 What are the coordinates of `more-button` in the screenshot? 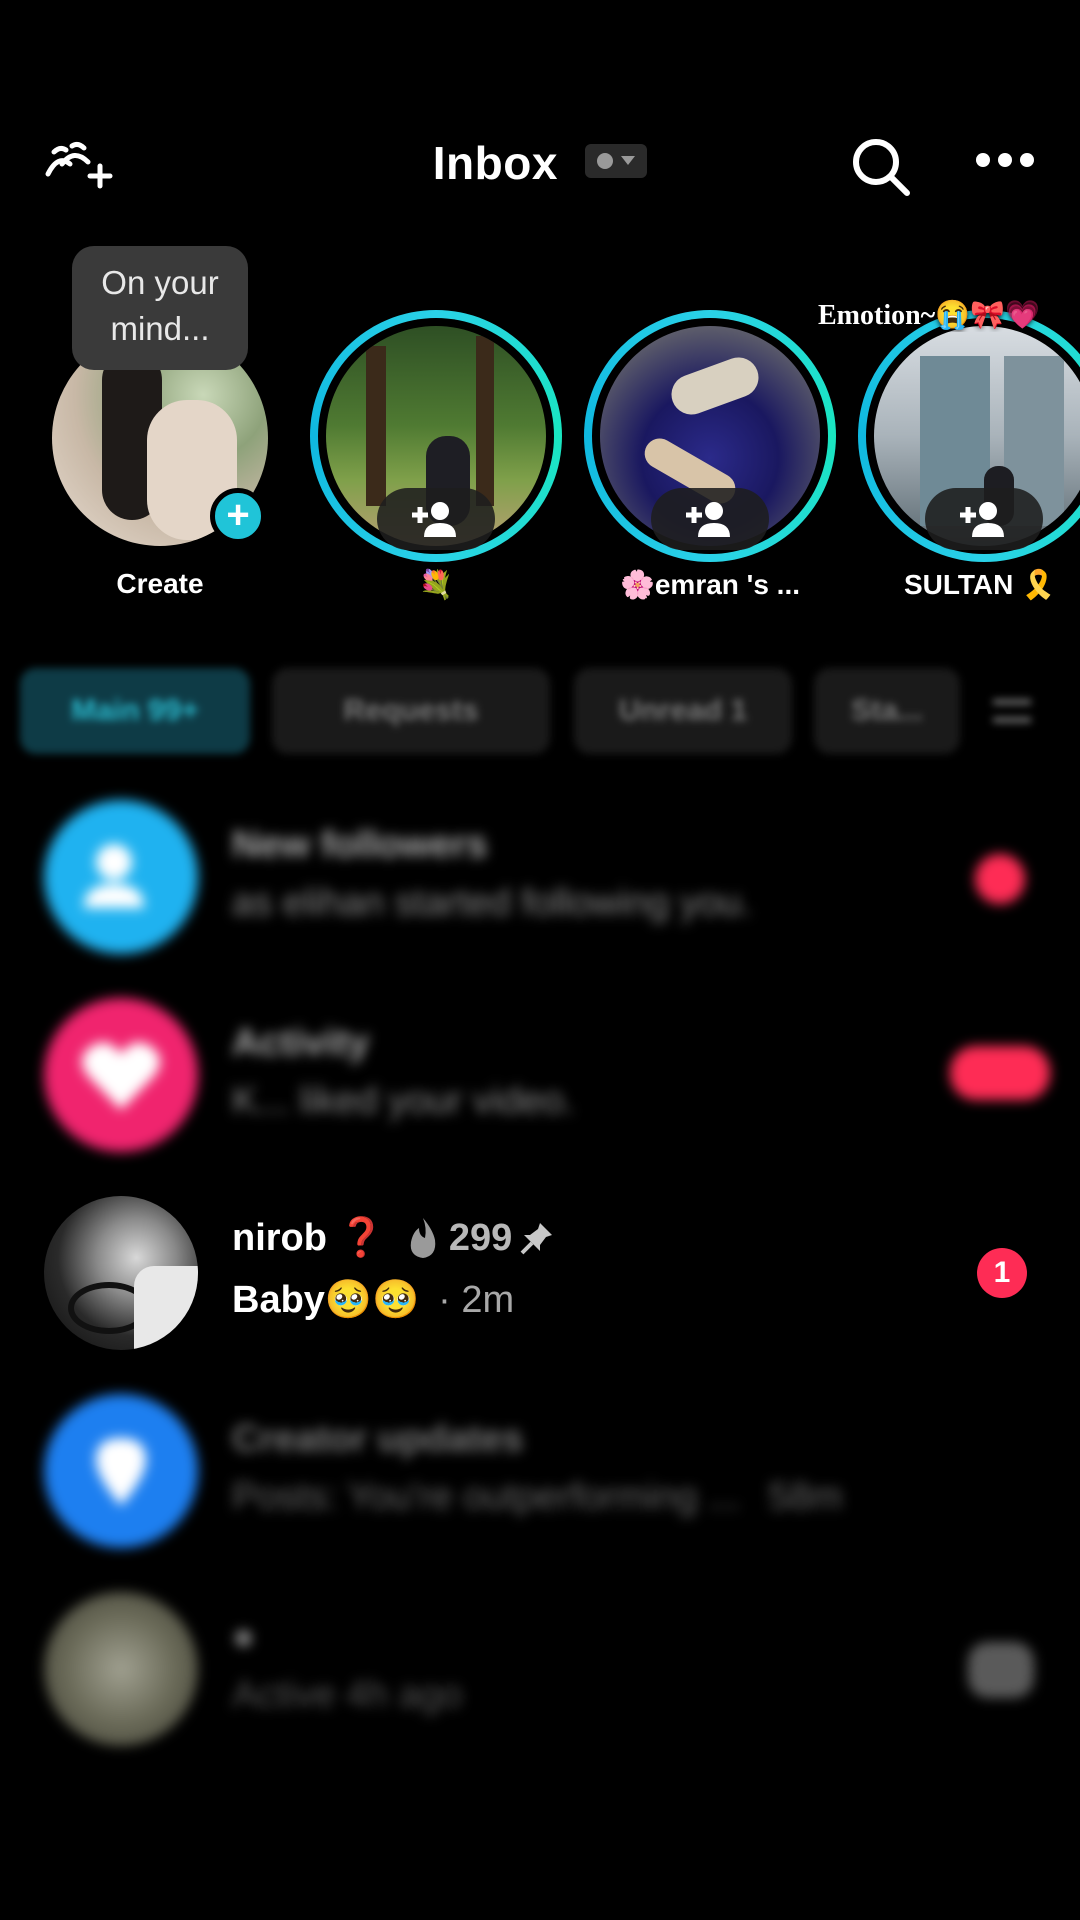 It's located at (1005, 160).